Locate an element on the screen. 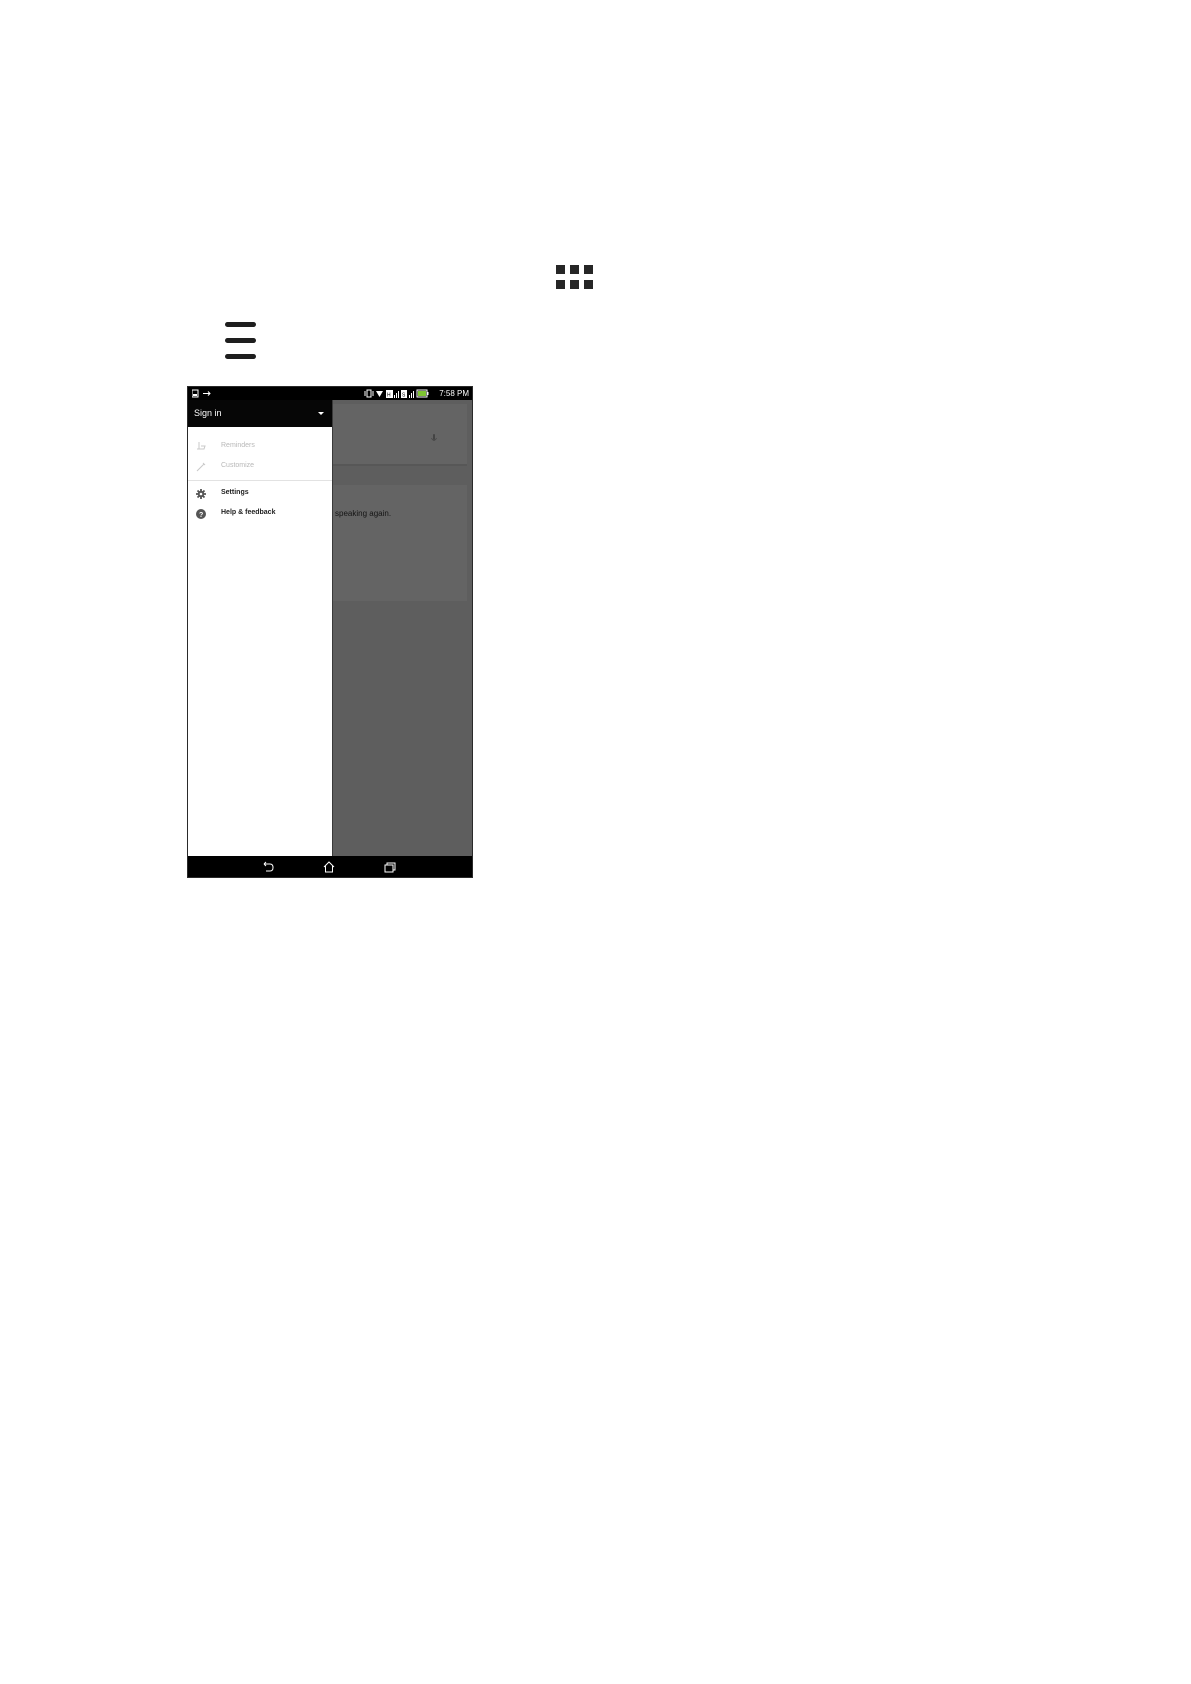 This screenshot has height=1684, width=1191. voice-card: speaking again. is located at coordinates (400, 543).